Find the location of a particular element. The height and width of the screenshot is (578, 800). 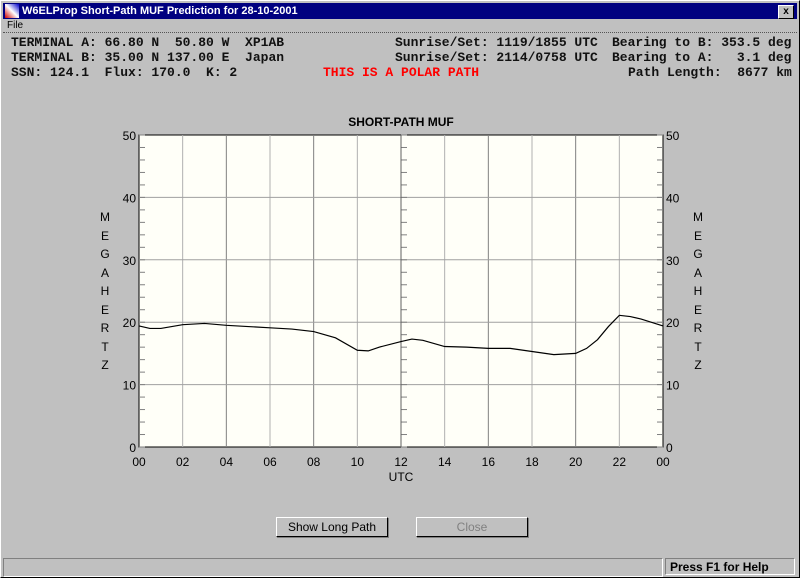

y-tick-label-left: 30 is located at coordinates (130, 261).